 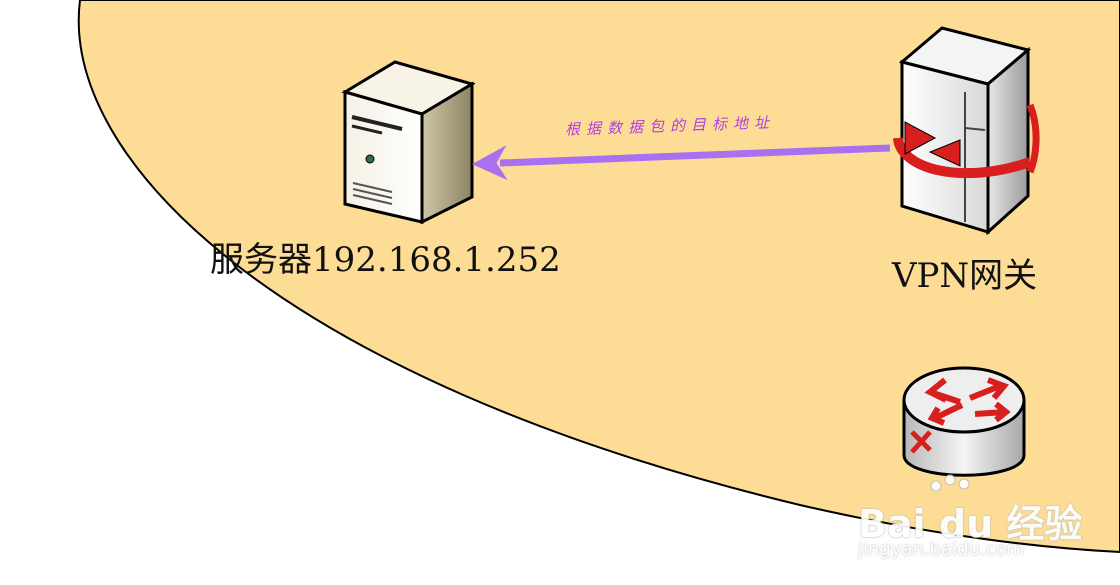 What do you see at coordinates (941, 549) in the screenshot?
I see `watermark-url: jingyan.baidu.com` at bounding box center [941, 549].